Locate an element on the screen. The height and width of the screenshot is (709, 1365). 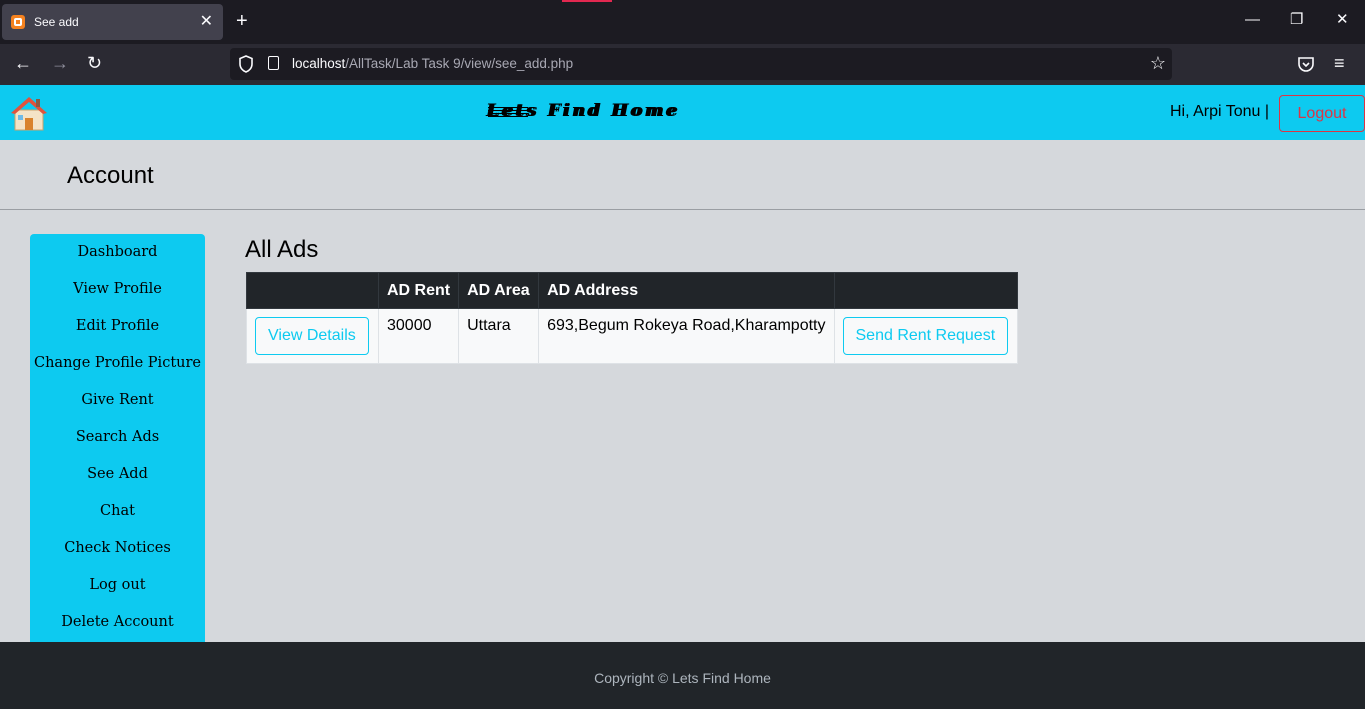
sidebar-item-chat: Chat is located at coordinates (117, 511).